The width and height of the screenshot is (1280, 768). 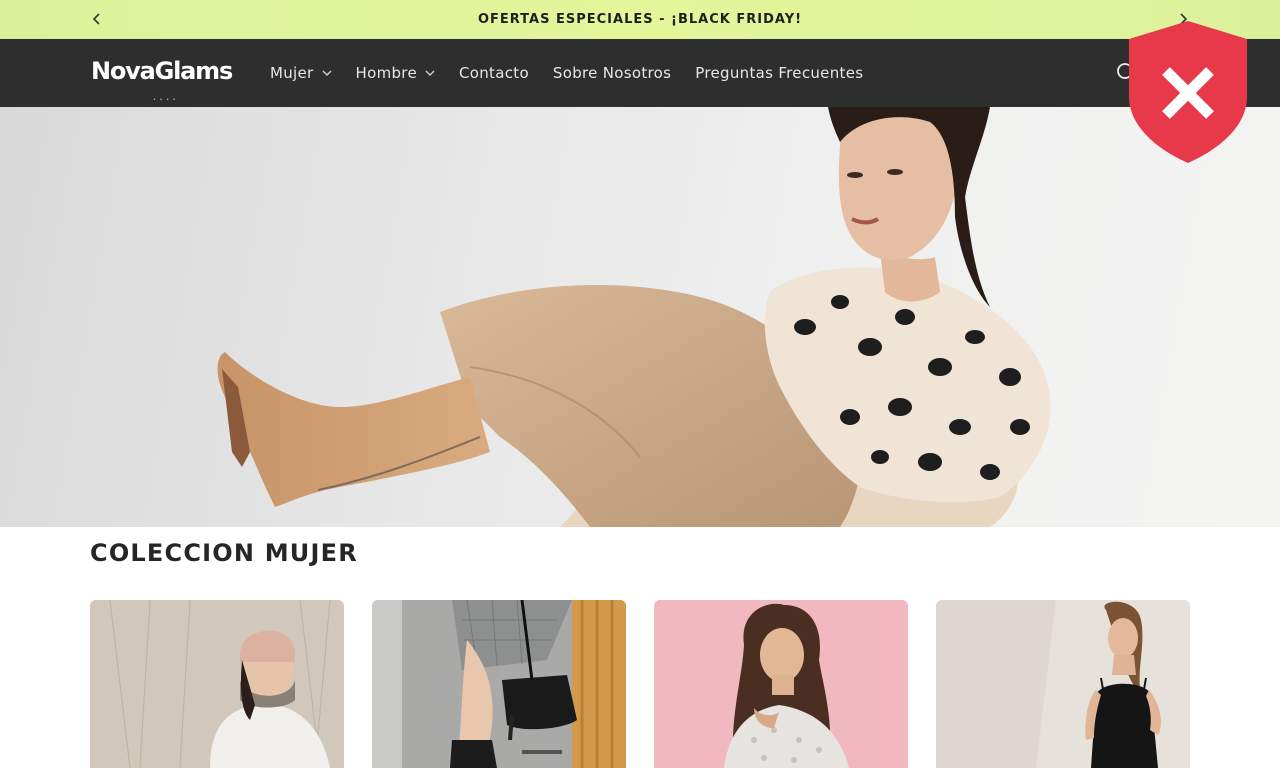 I want to click on nav-item-label: Preguntas Frecuentes, so click(x=779, y=73).